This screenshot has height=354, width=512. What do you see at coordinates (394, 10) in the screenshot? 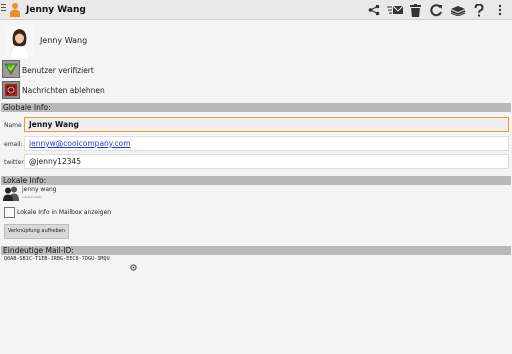
I see `mail-icon` at bounding box center [394, 10].